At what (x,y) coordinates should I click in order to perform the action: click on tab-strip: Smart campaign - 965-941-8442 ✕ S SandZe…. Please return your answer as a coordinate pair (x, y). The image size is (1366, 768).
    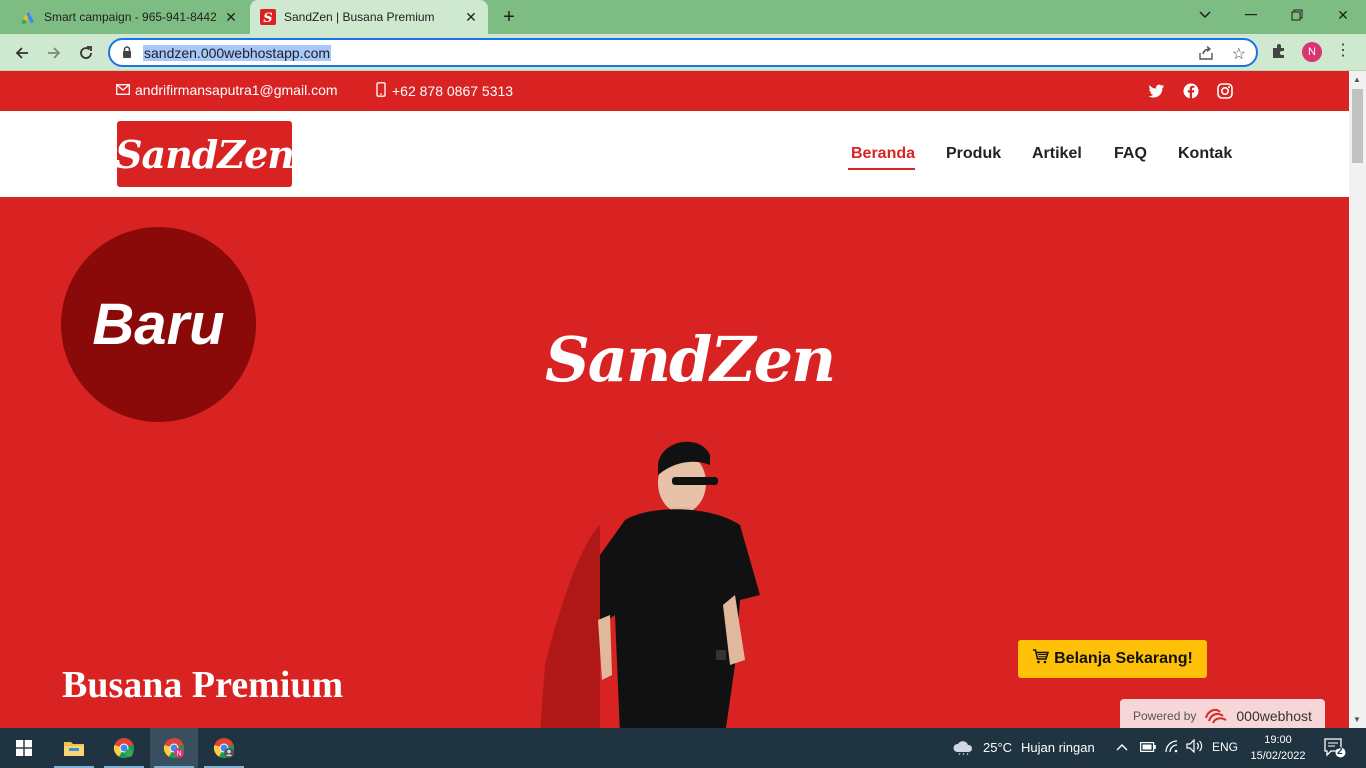
    Looking at the image, I should click on (683, 17).